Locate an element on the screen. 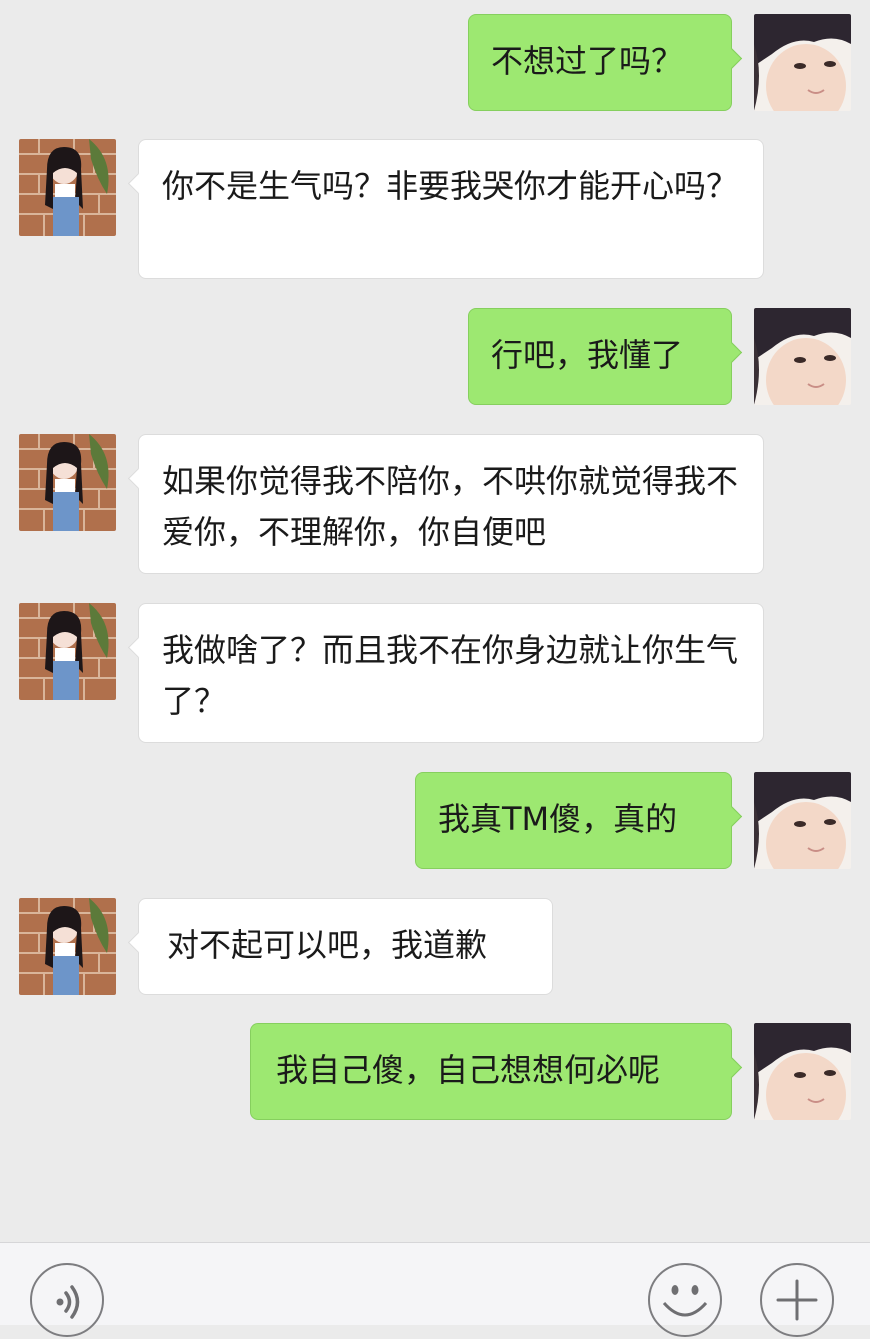  message-bubble: 我做啥了？而且我不在你身边就让你生气了？ is located at coordinates (445, 673).